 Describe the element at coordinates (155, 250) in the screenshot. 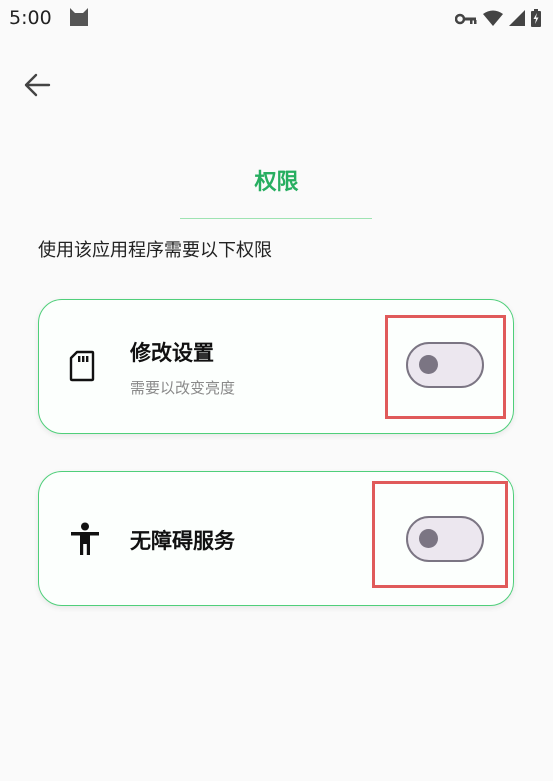

I see `page-subtitle: 使用该应用程序需要以下权限` at that location.